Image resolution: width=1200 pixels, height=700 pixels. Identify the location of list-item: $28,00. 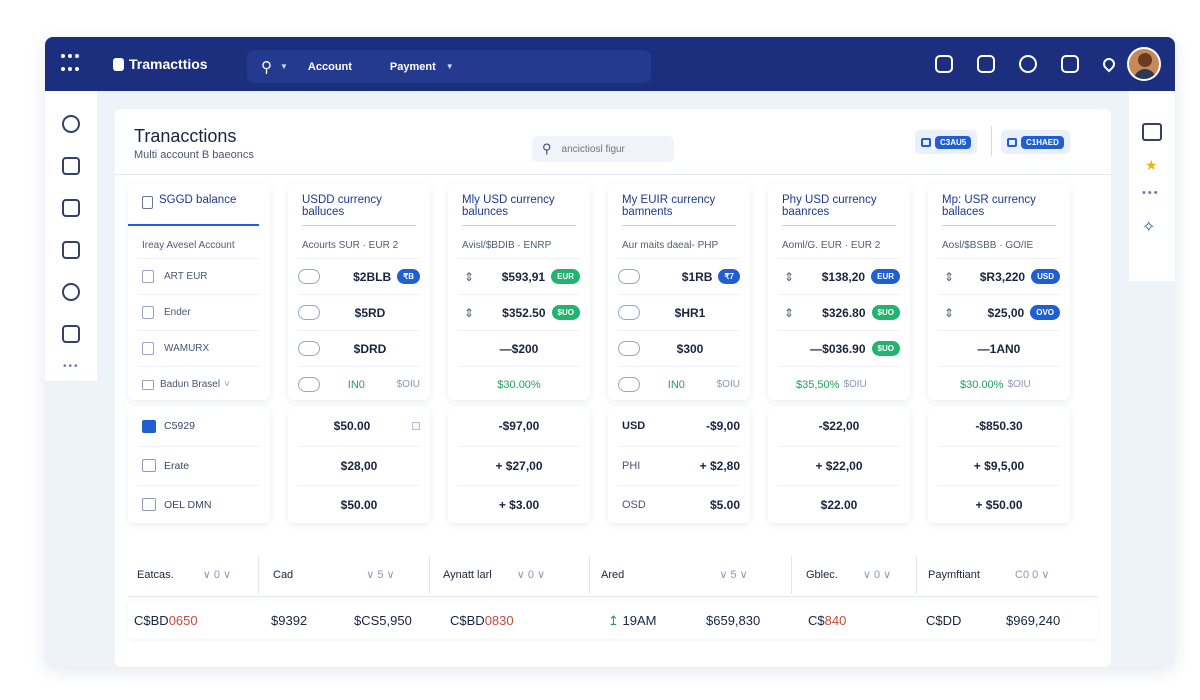
(359, 465).